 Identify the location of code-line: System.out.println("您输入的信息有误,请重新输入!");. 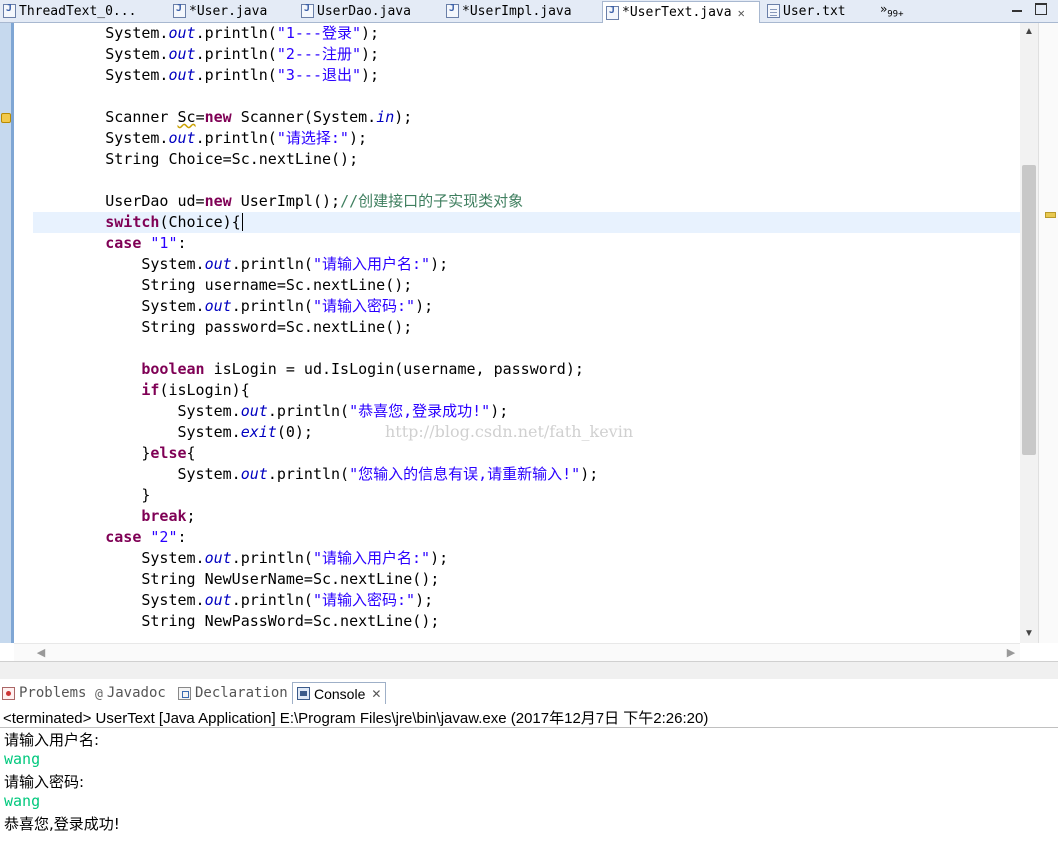
(526, 474).